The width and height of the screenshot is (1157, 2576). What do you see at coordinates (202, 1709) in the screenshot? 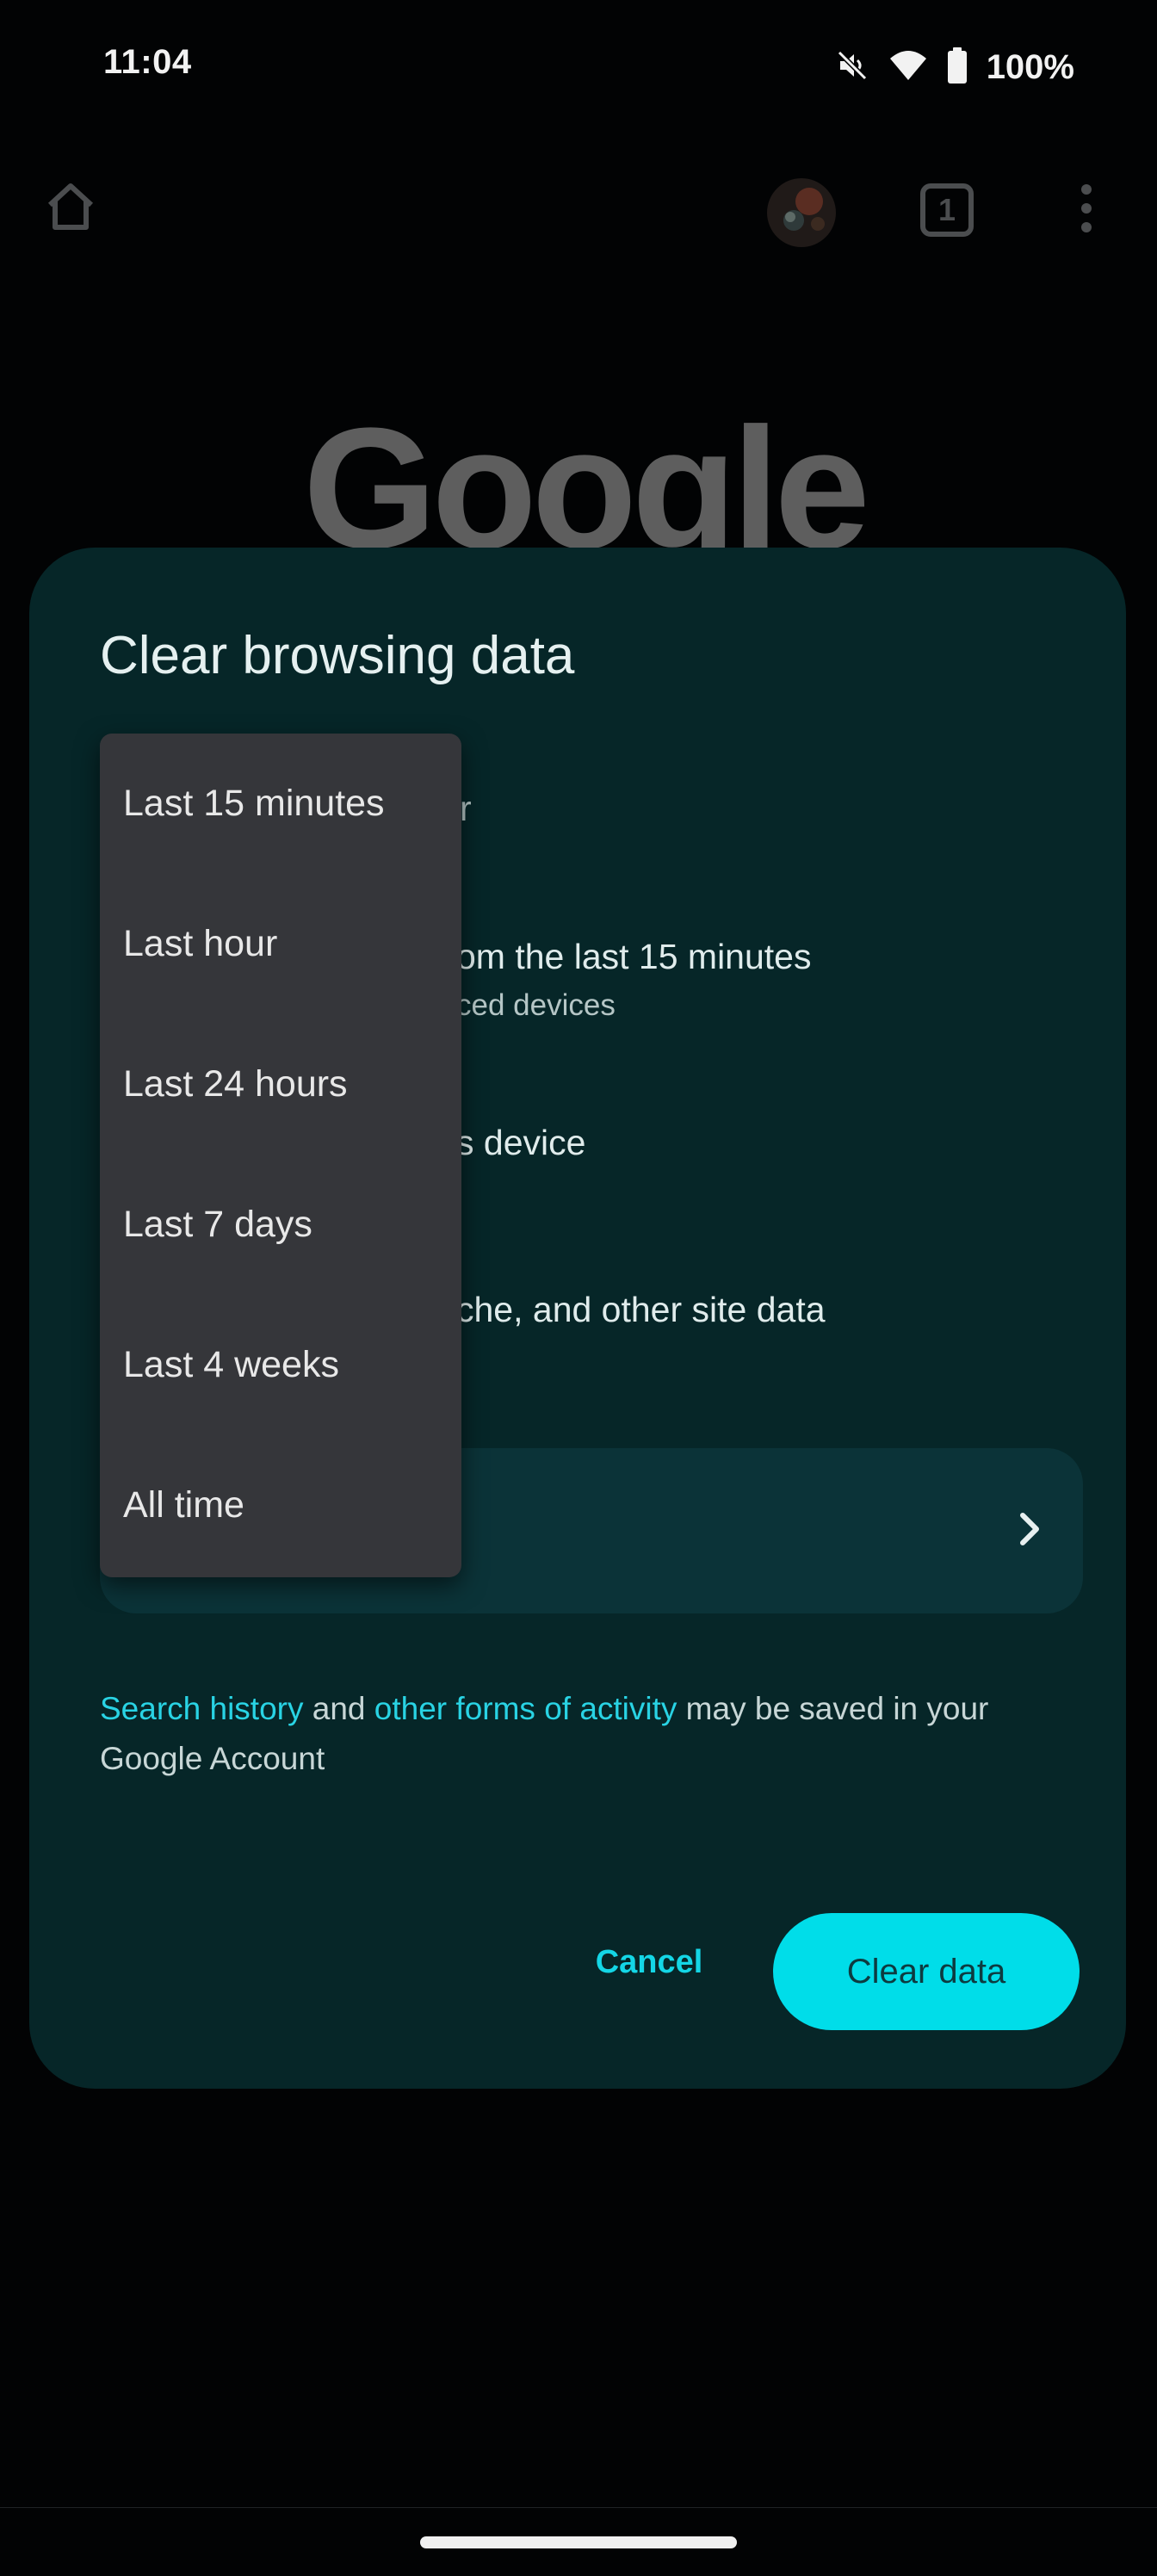
I see `search-history-link: Search history` at bounding box center [202, 1709].